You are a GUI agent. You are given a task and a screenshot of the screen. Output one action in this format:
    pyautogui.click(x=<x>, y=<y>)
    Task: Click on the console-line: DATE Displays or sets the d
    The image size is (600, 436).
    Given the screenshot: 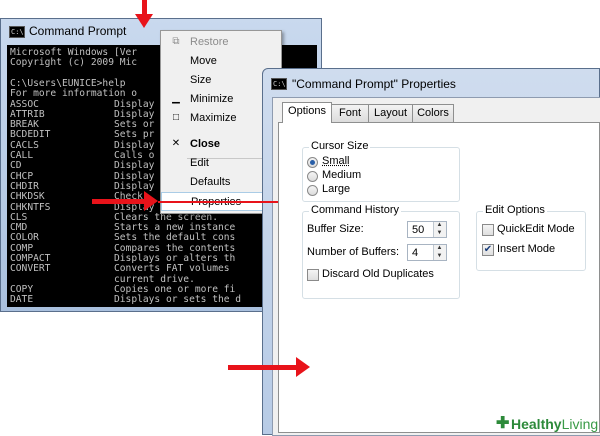 What is the action you would take?
    pyautogui.click(x=125, y=300)
    